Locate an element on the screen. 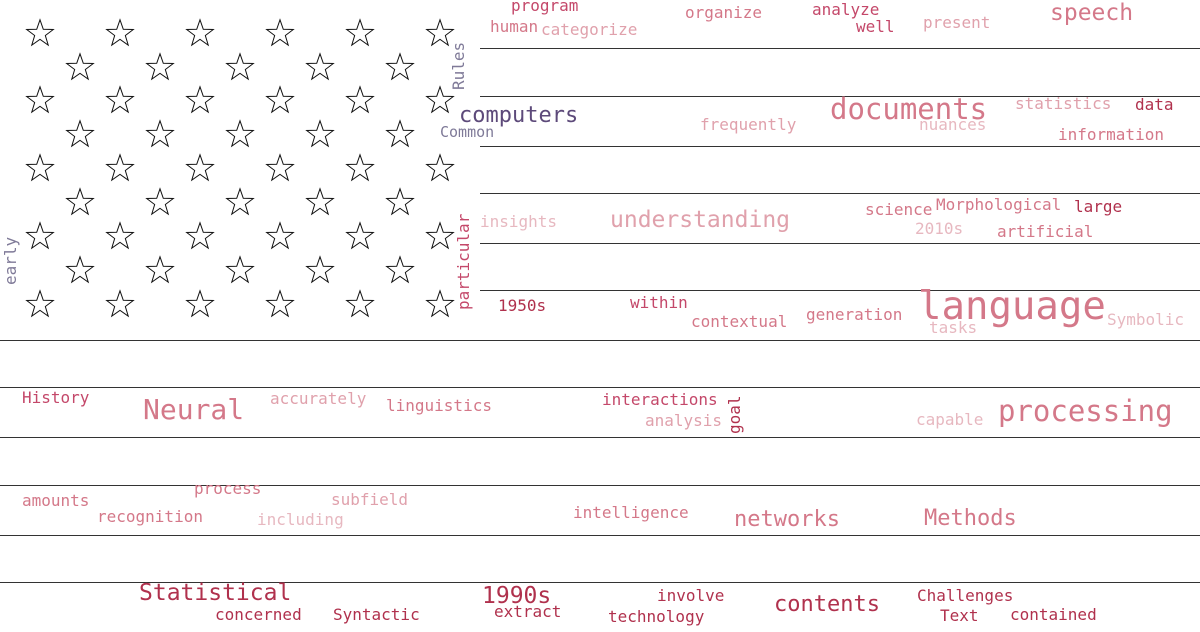 The image size is (1200, 632). word-capable: capable is located at coordinates (950, 419).